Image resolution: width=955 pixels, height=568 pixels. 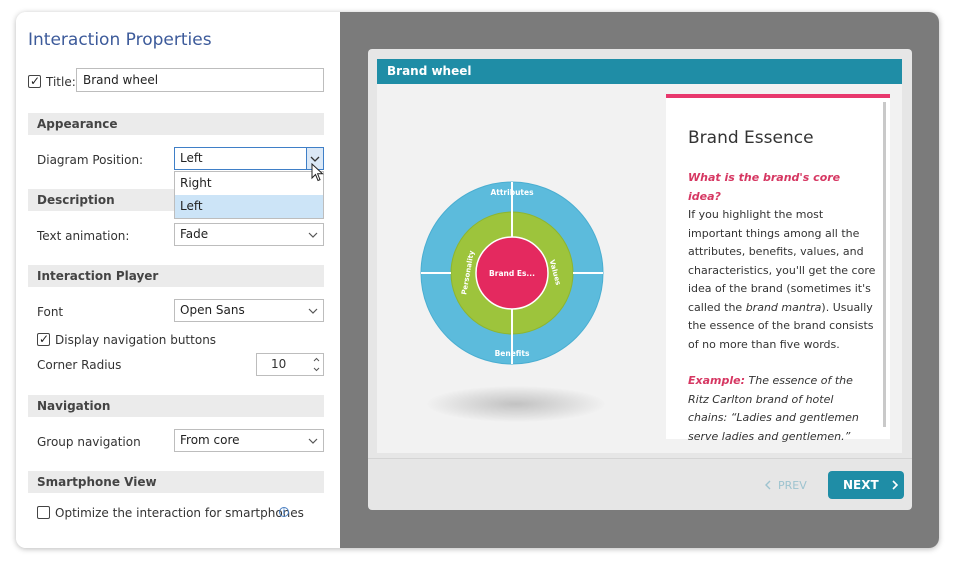 What do you see at coordinates (210, 440) in the screenshot?
I see `group-navigation-value: From core` at bounding box center [210, 440].